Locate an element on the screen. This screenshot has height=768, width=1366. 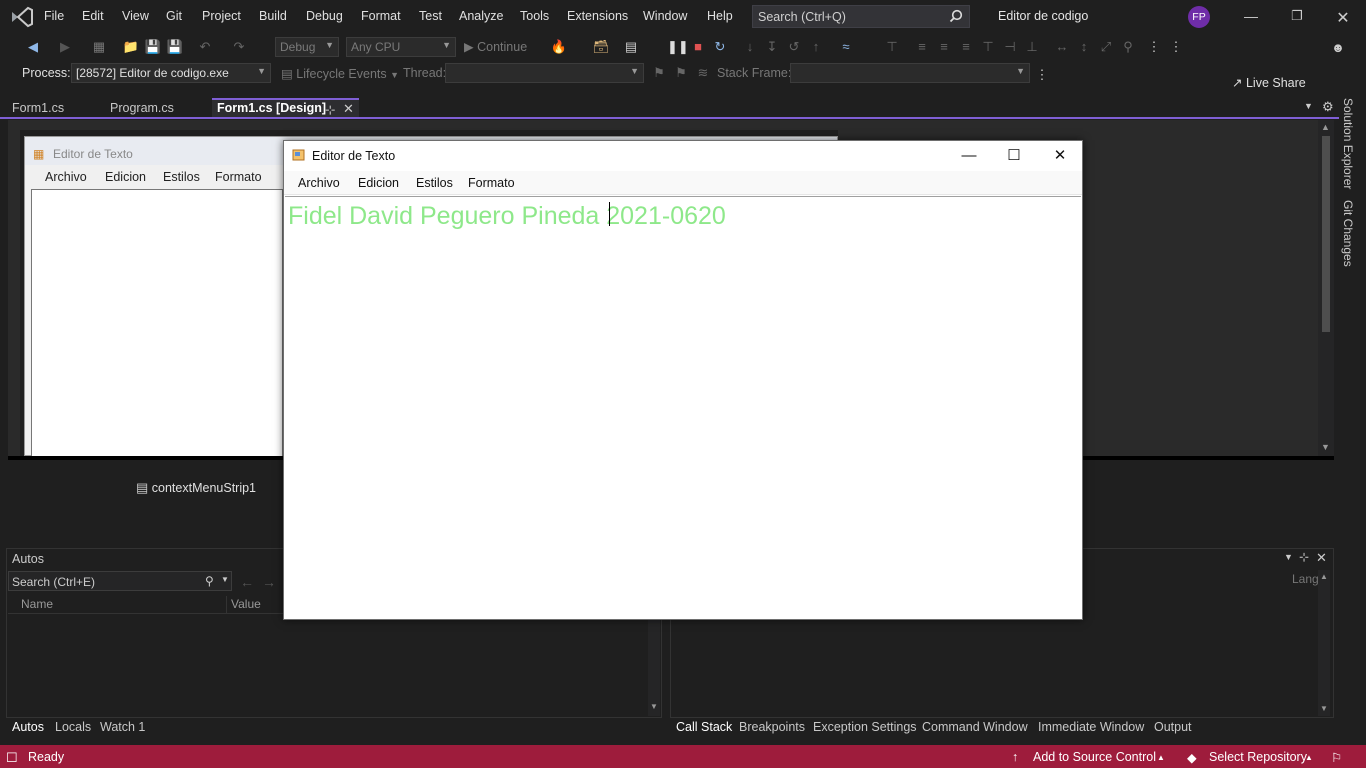
feedback-icon: ☻ is located at coordinates (1338, 48).